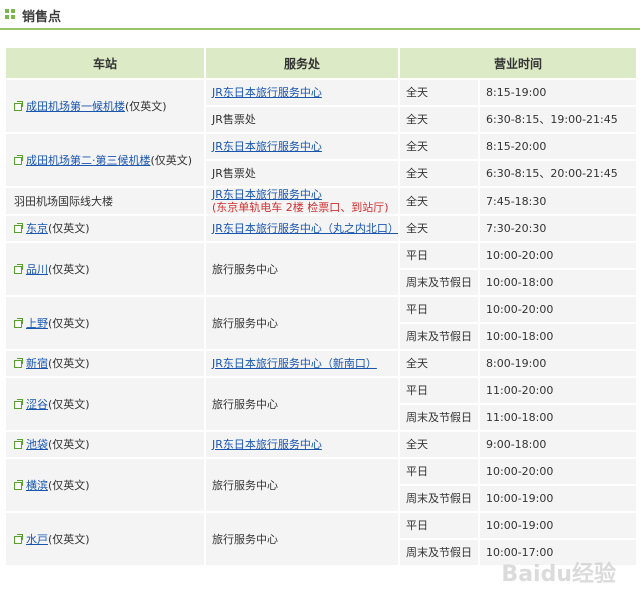  I want to click on table-row: 池袋(仅英文) JR东日本旅行服务中心 全天 9:00-18:00, so click(321, 444).